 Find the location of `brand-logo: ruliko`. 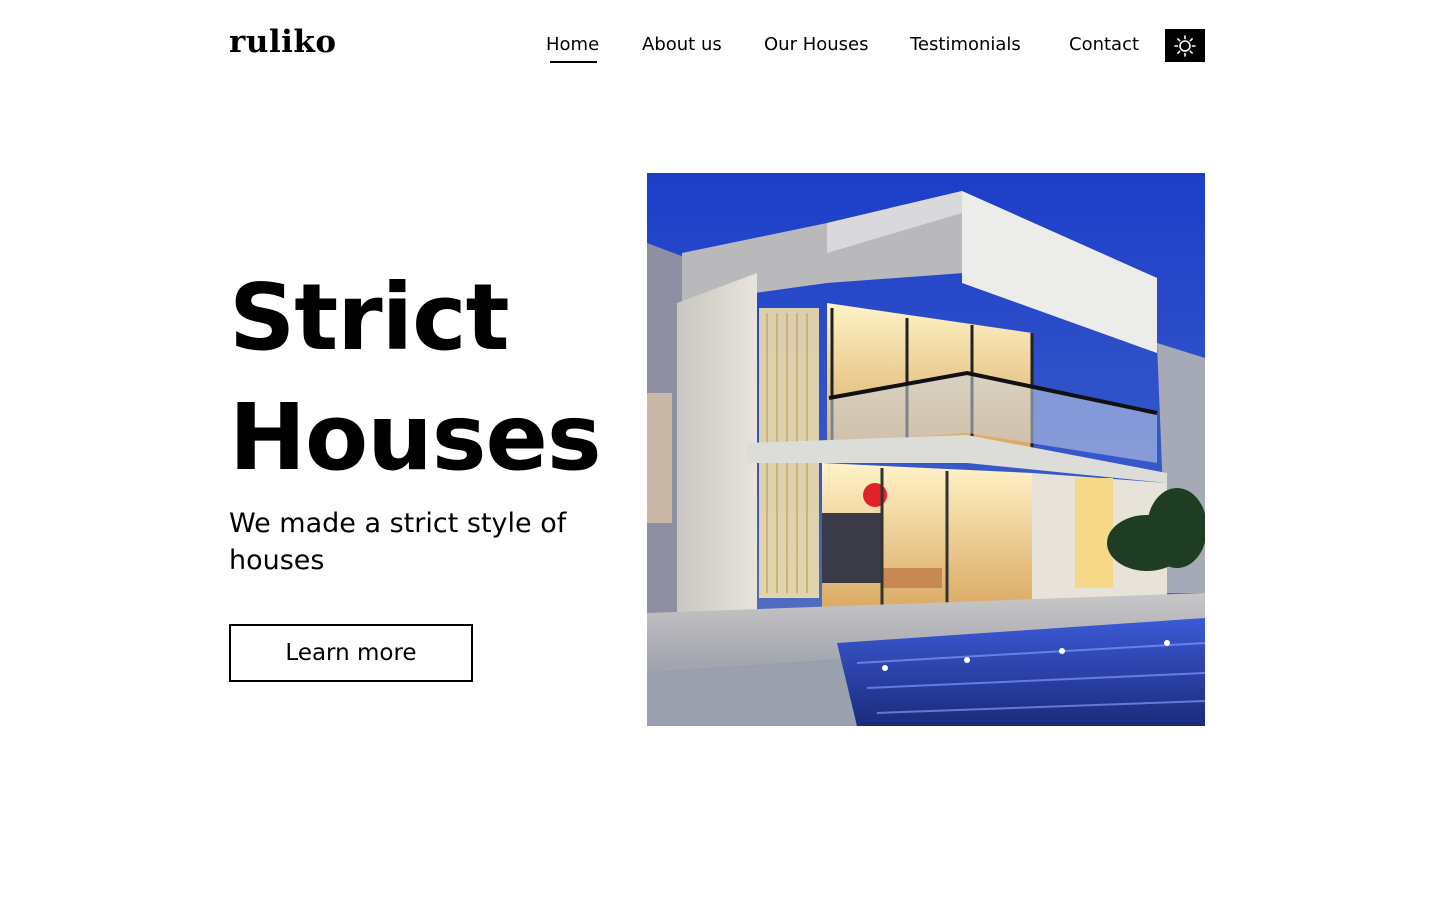

brand-logo: ruliko is located at coordinates (283, 42).